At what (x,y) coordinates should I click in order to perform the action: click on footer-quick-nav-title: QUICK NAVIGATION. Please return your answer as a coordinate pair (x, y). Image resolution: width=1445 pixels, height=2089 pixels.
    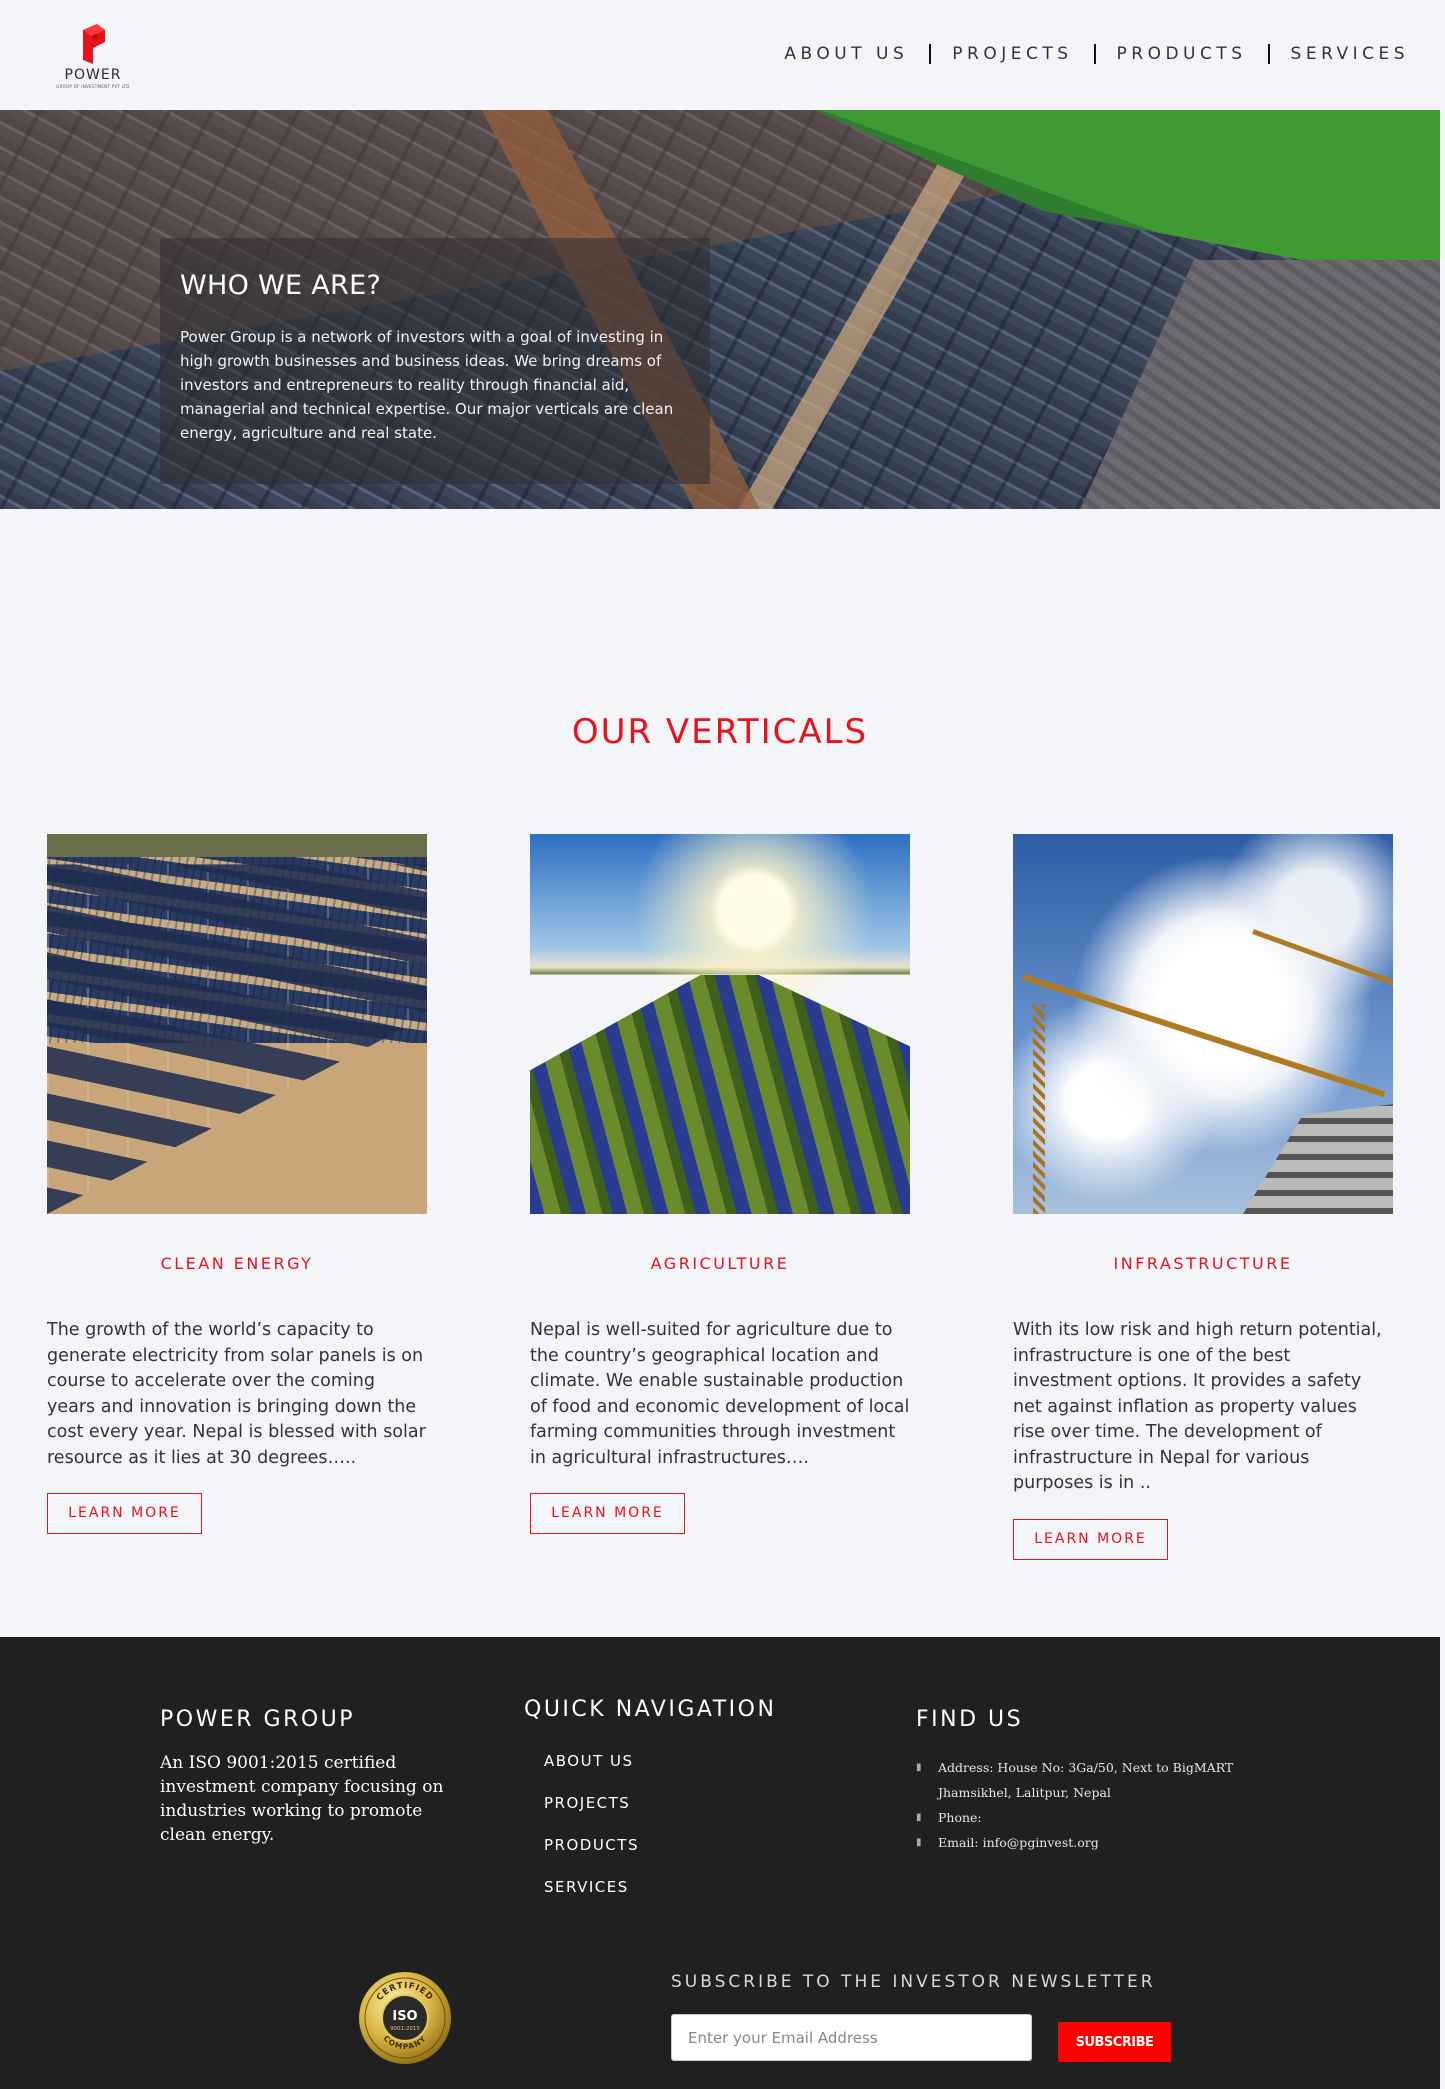
    Looking at the image, I should click on (650, 1709).